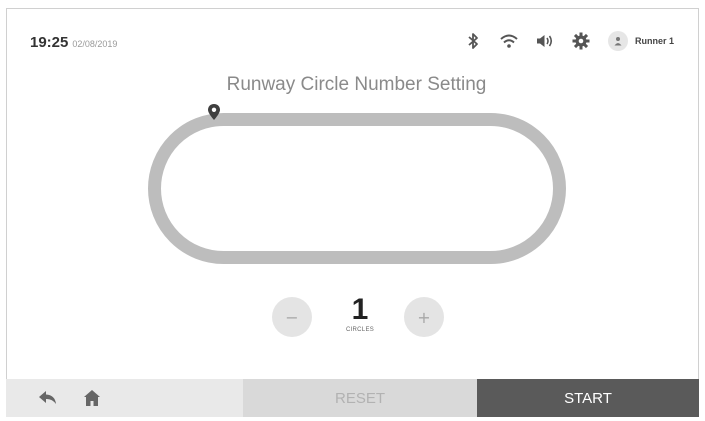  I want to click on home-icon, so click(92, 398).